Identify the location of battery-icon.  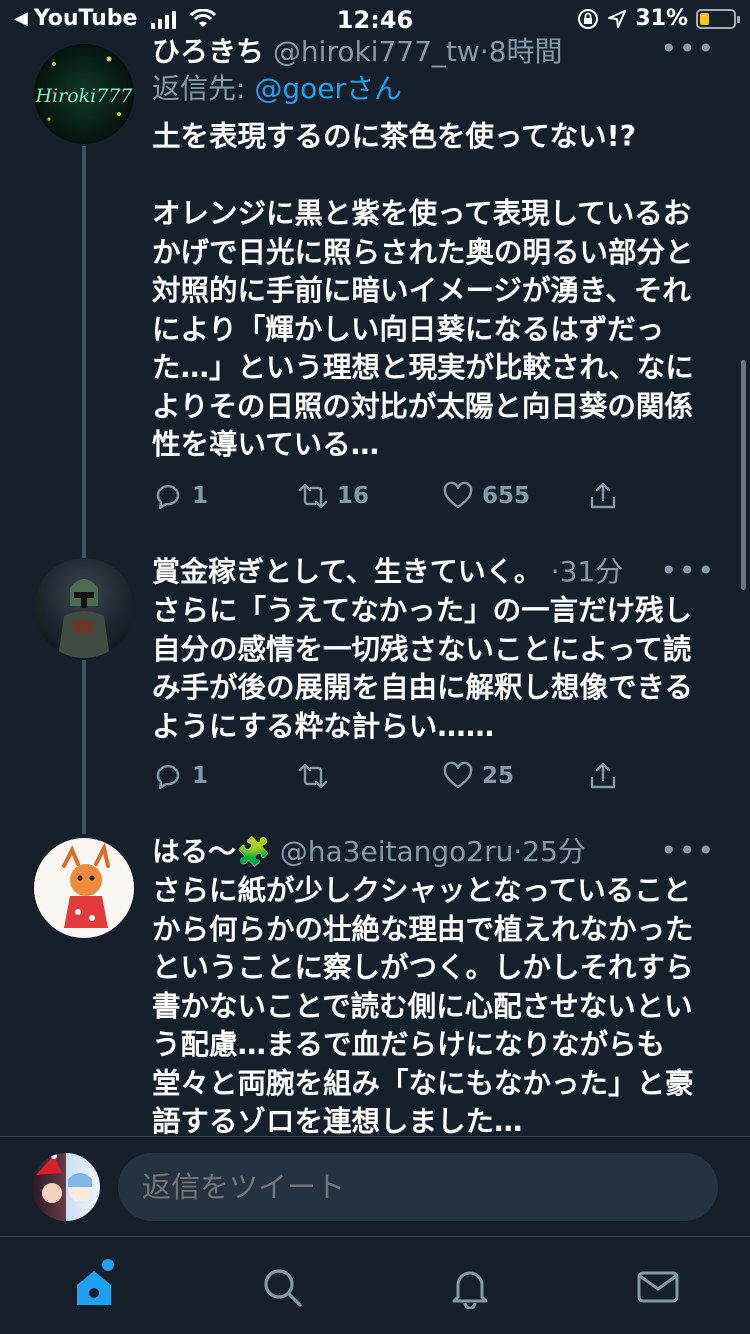
(718, 18).